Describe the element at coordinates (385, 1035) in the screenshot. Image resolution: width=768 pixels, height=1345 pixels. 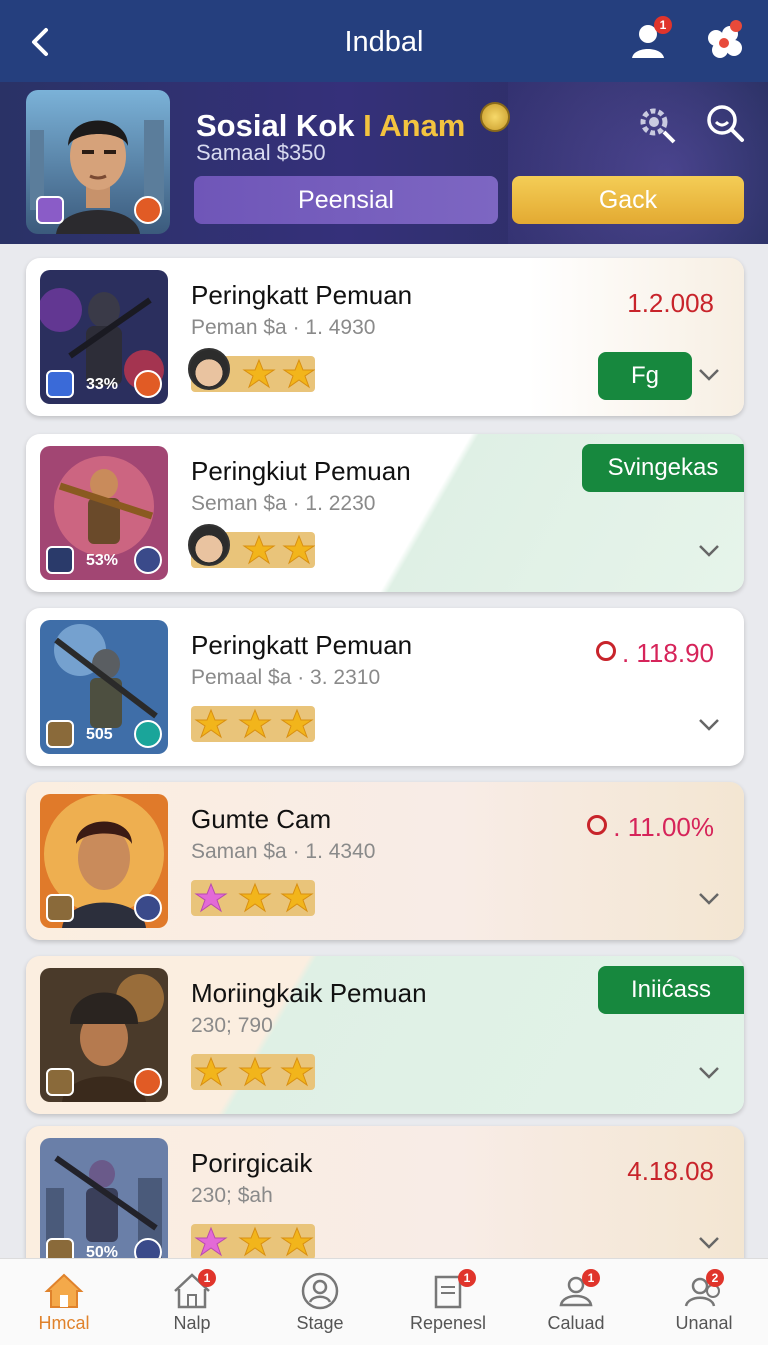
I see `list-item: Moriingkaik Pemuan 230; 790 Iniićass` at that location.